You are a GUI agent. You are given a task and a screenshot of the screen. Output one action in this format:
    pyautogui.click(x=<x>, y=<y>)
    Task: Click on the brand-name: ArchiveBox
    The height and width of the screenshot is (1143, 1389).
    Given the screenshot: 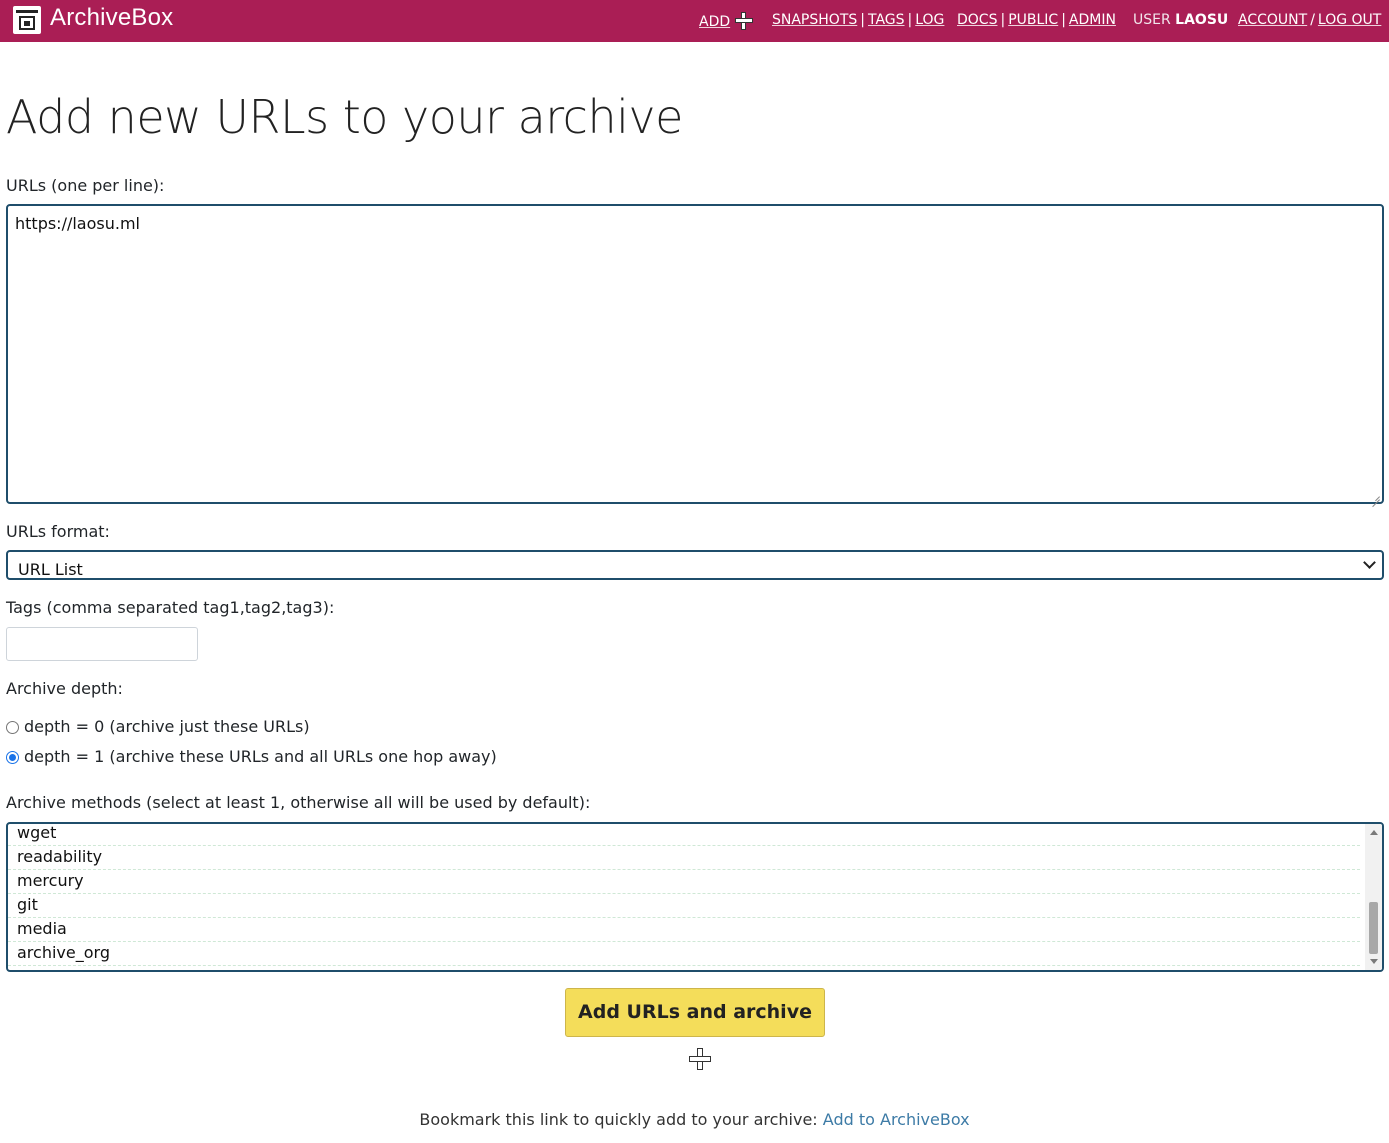 What is the action you would take?
    pyautogui.click(x=111, y=18)
    